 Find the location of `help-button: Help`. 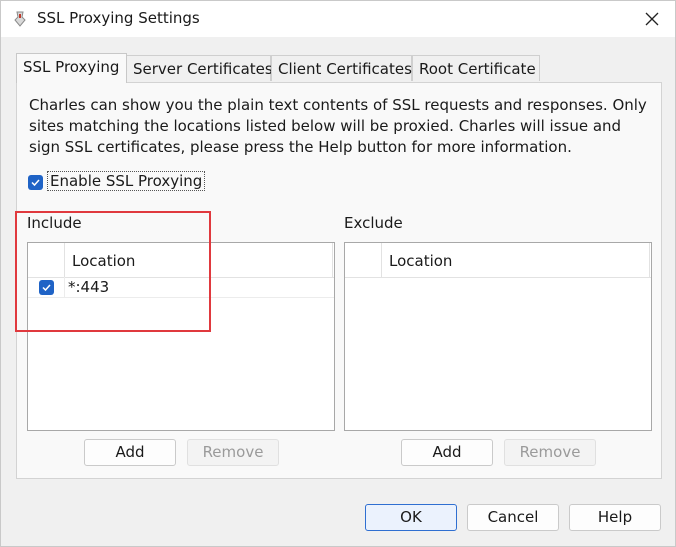

help-button: Help is located at coordinates (615, 517).